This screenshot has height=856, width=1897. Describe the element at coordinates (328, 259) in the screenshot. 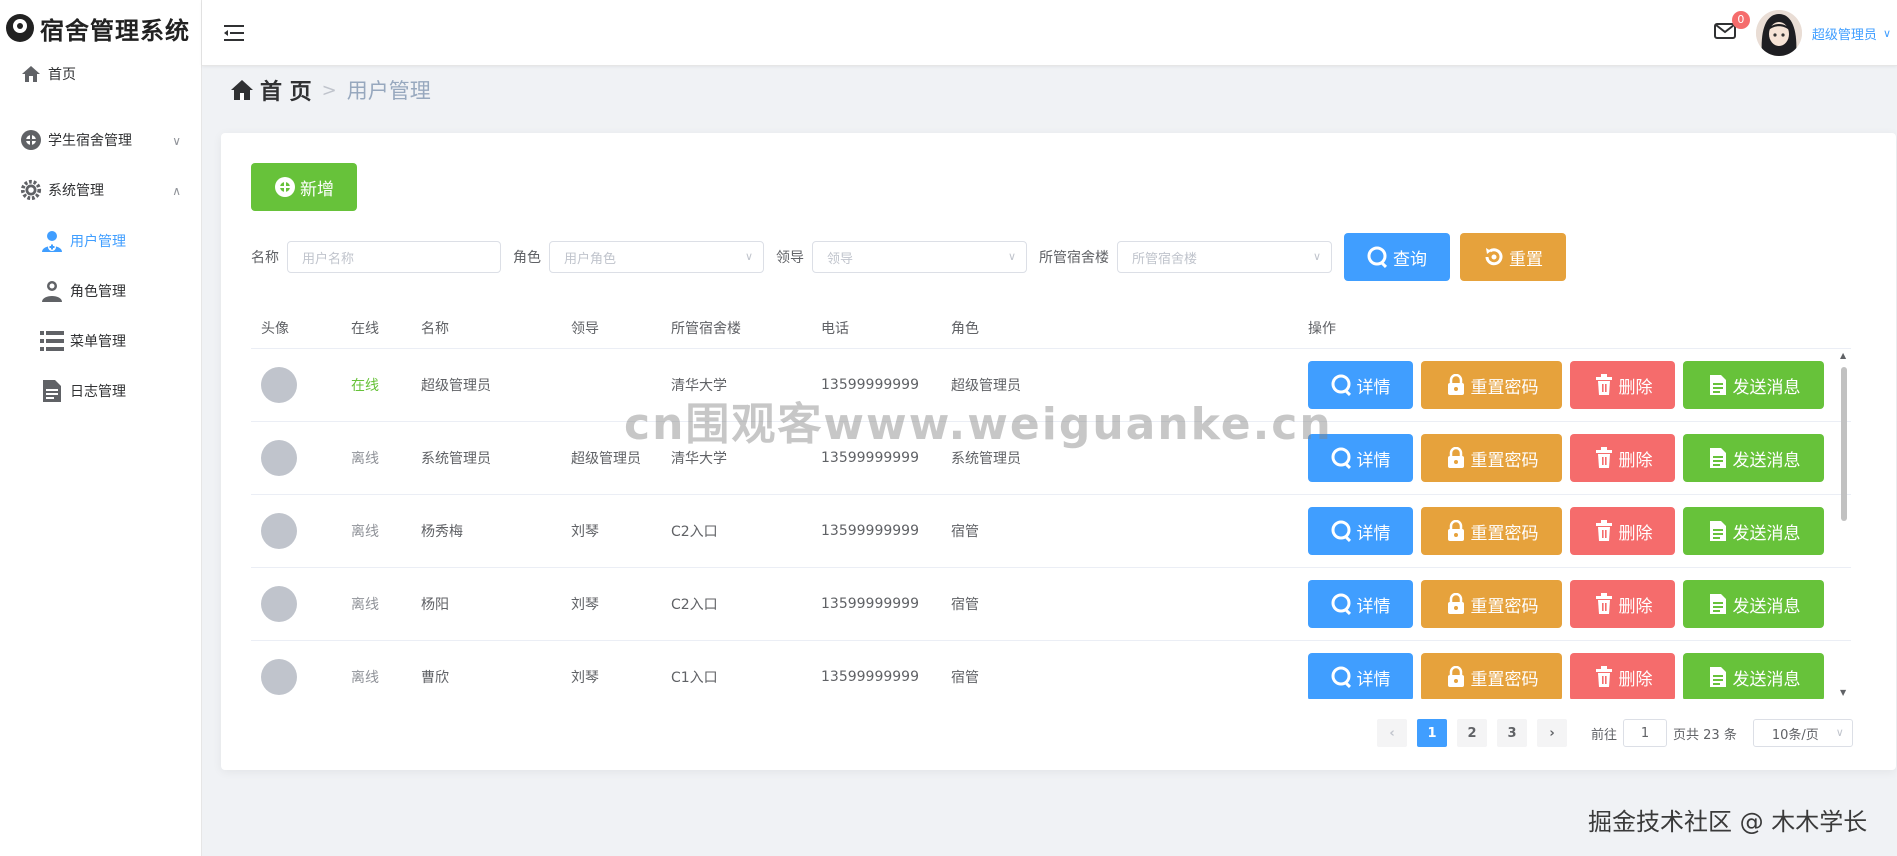

I see `name-input-placeholder: 用户名称` at that location.